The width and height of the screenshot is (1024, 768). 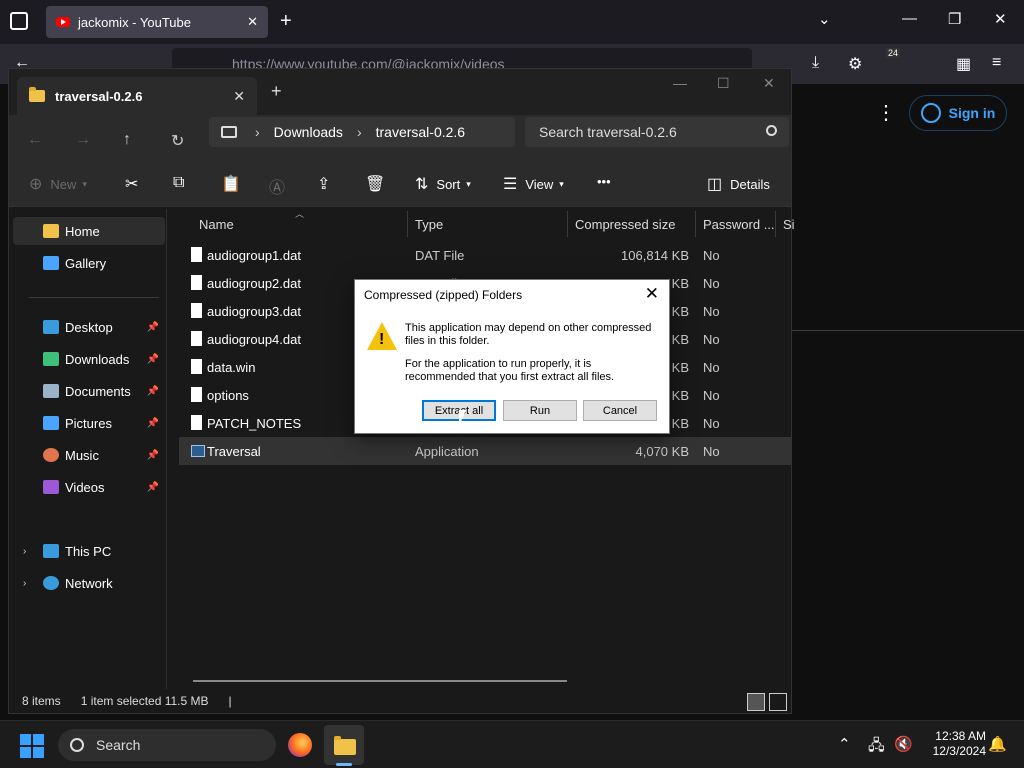 What do you see at coordinates (216, 224) in the screenshot?
I see `column-name: Name` at bounding box center [216, 224].